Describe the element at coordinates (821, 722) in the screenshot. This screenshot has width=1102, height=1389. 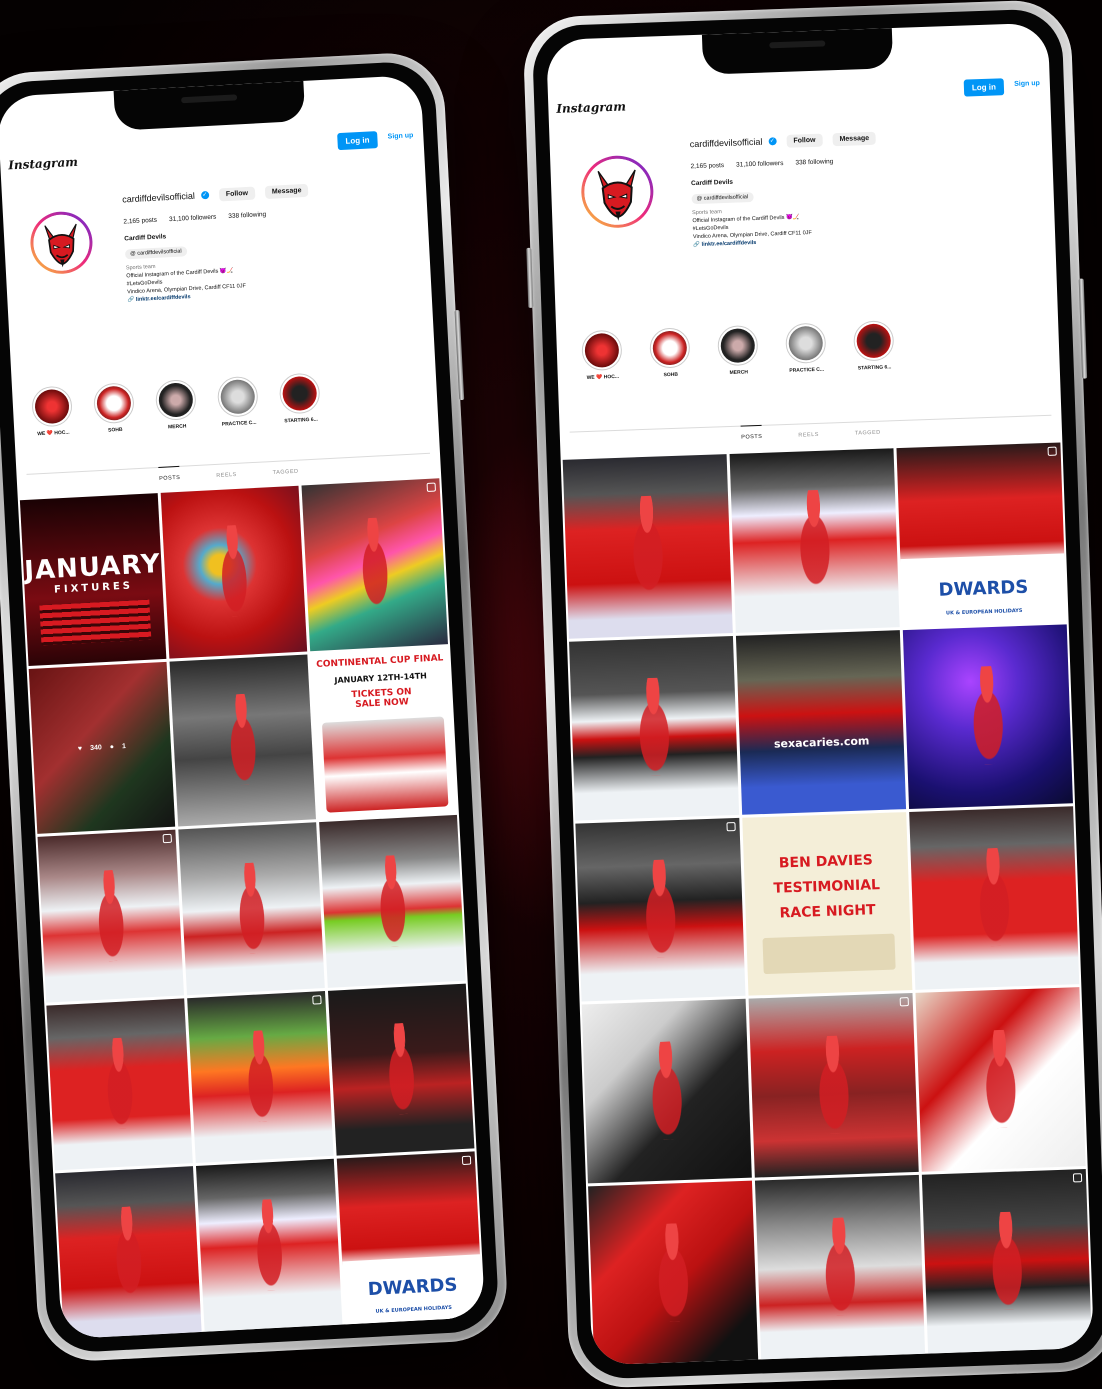
I see `post-thumbnail: sexacaries.com` at that location.